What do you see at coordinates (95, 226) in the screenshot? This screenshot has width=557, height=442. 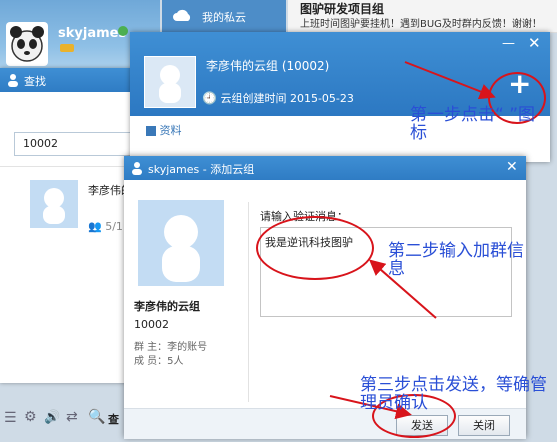 I see `members-icon: 👥` at bounding box center [95, 226].